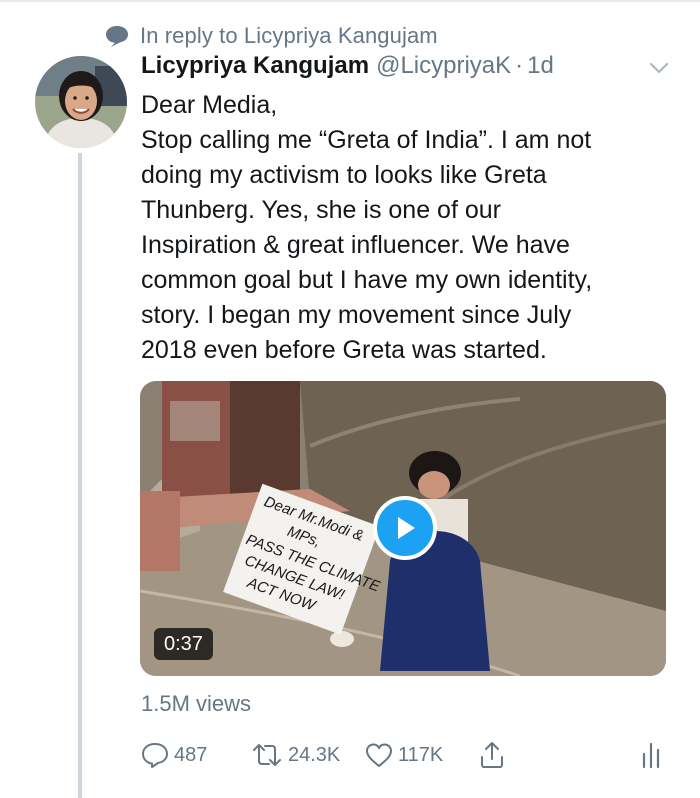 The width and height of the screenshot is (700, 798). I want to click on tweet-text-line: story. I began my movement since July, so click(356, 315).